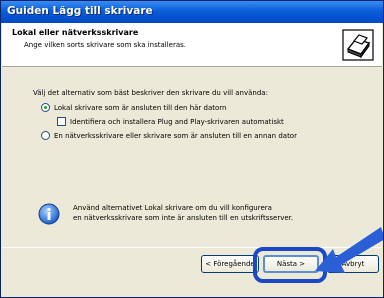  I want to click on radio-local-printer, so click(45, 107).